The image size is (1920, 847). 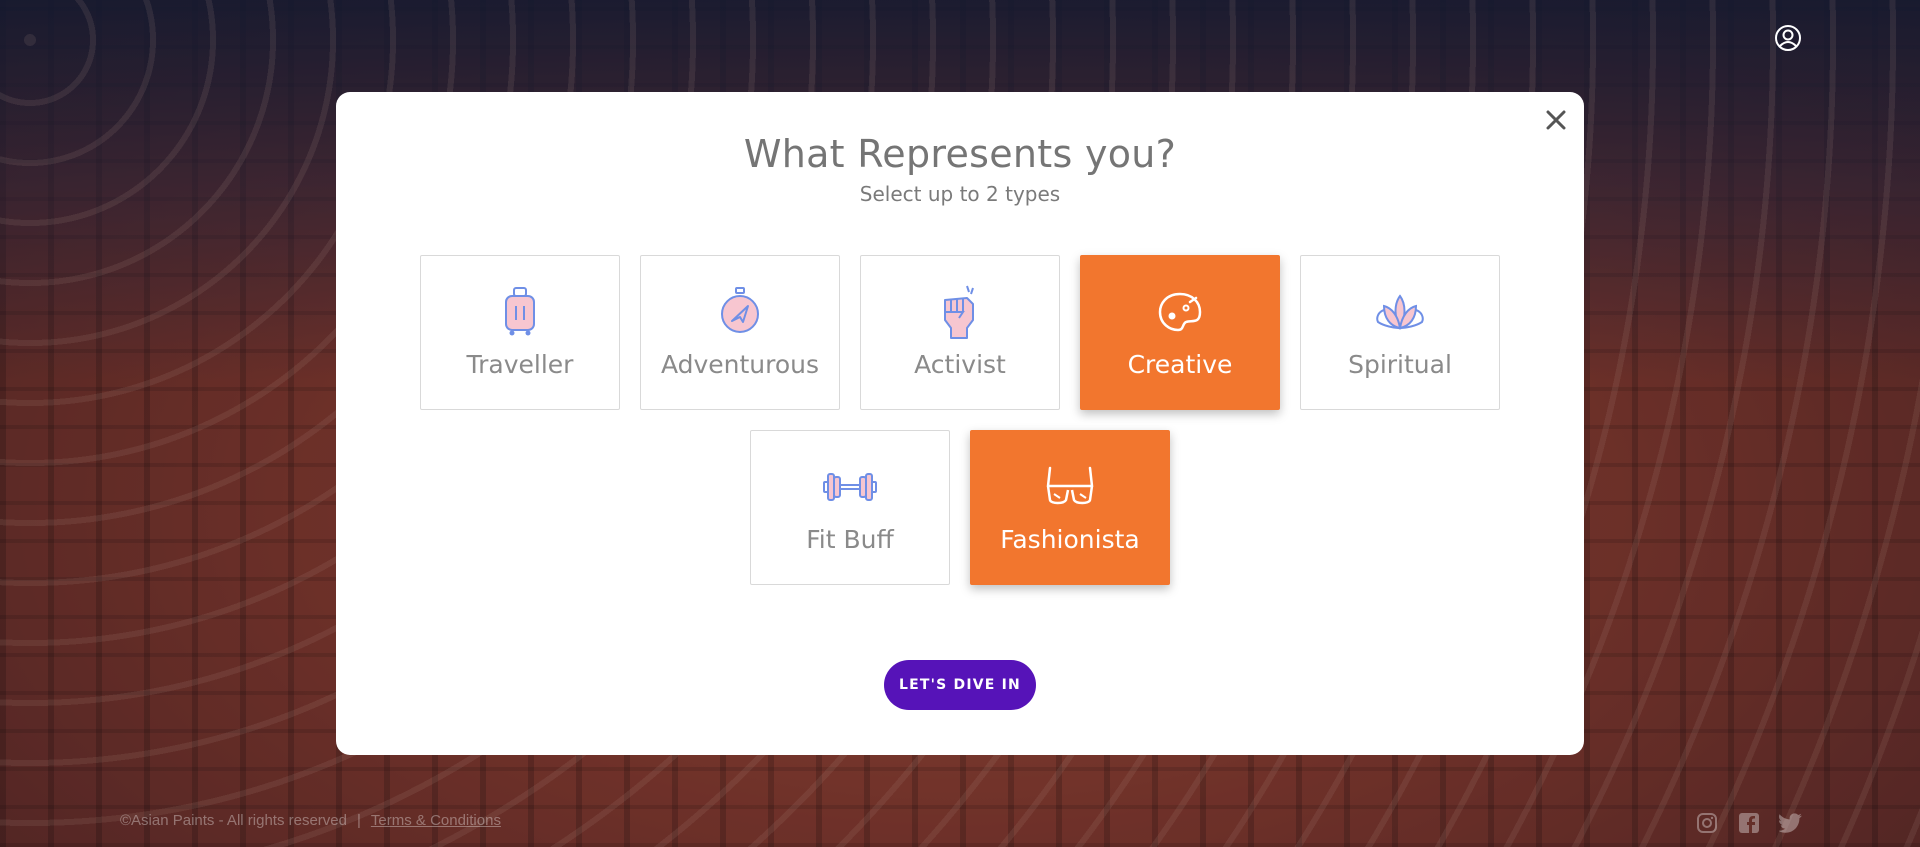 I want to click on copyright-text: ©Asian Paints - All rights reserved, so click(x=233, y=820).